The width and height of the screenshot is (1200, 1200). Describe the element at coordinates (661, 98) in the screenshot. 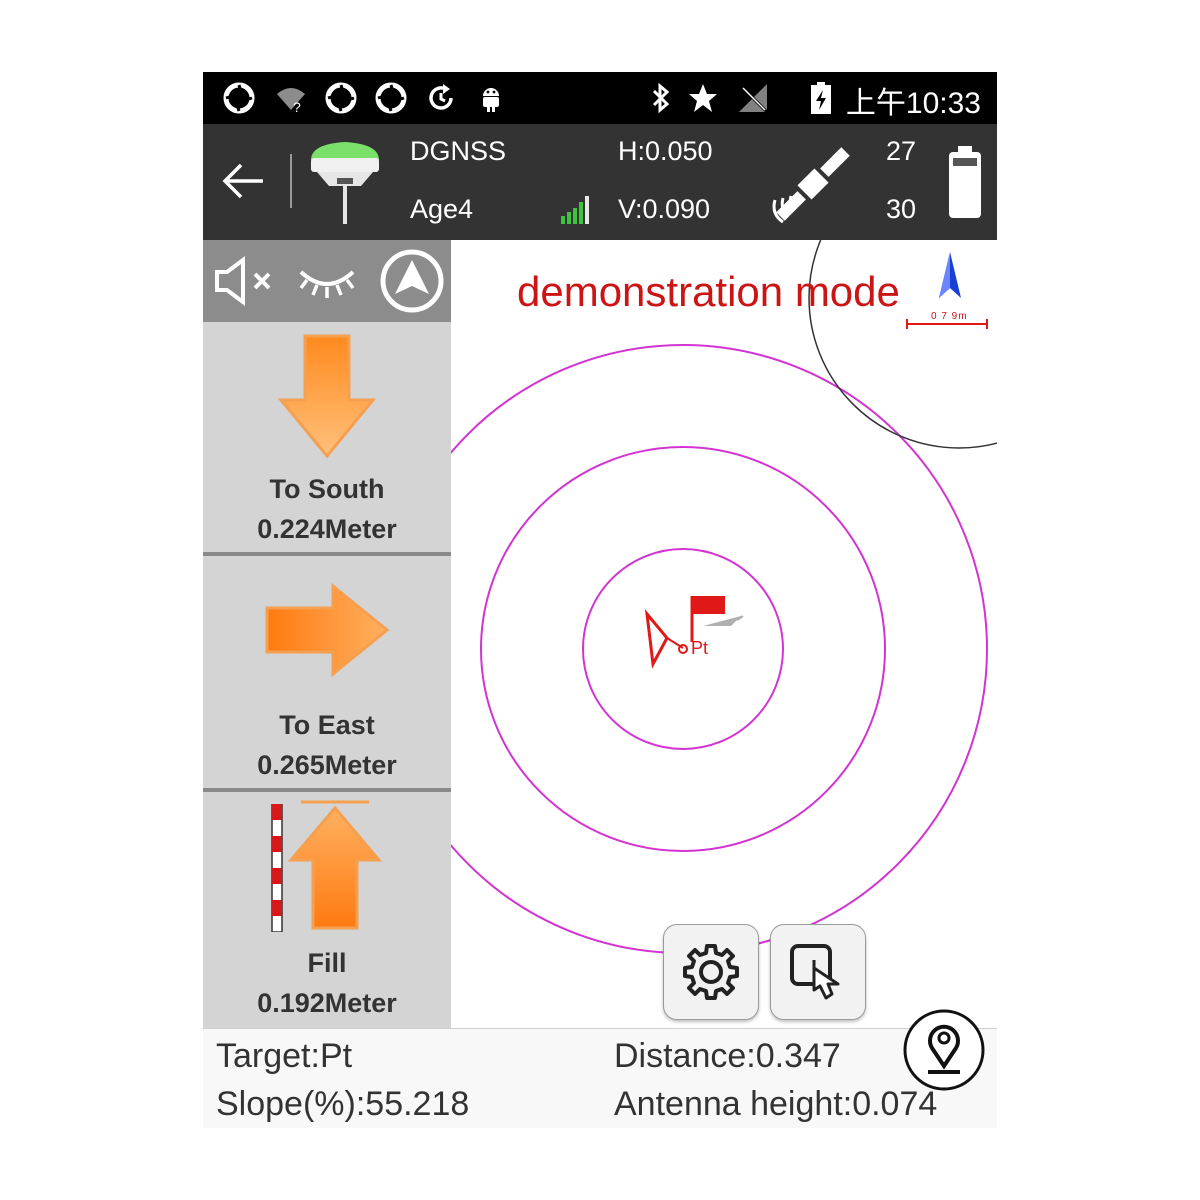

I see `bluetooth-icon` at that location.